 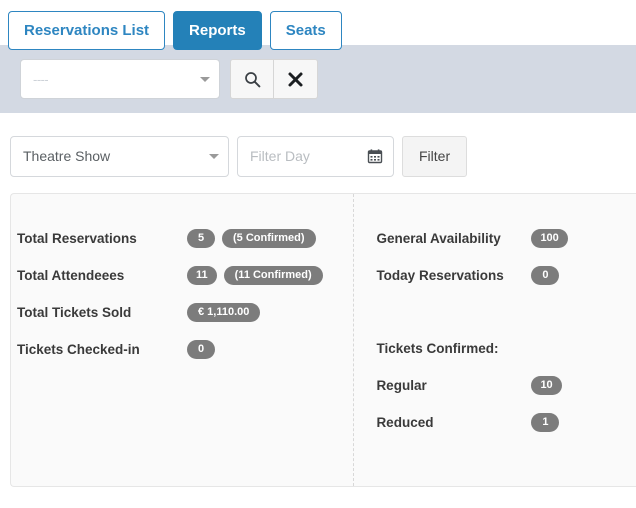 I want to click on reservation-search-select-value: ----, so click(x=41, y=79).